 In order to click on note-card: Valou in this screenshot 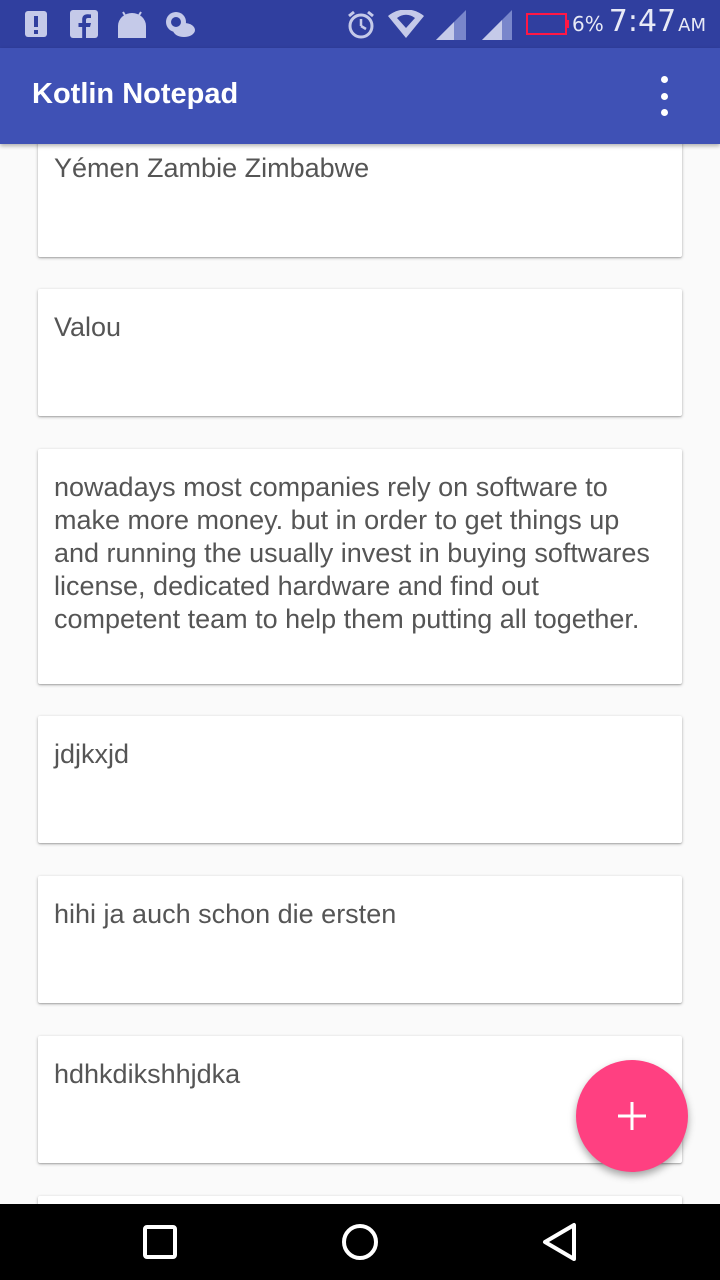, I will do `click(360, 352)`.